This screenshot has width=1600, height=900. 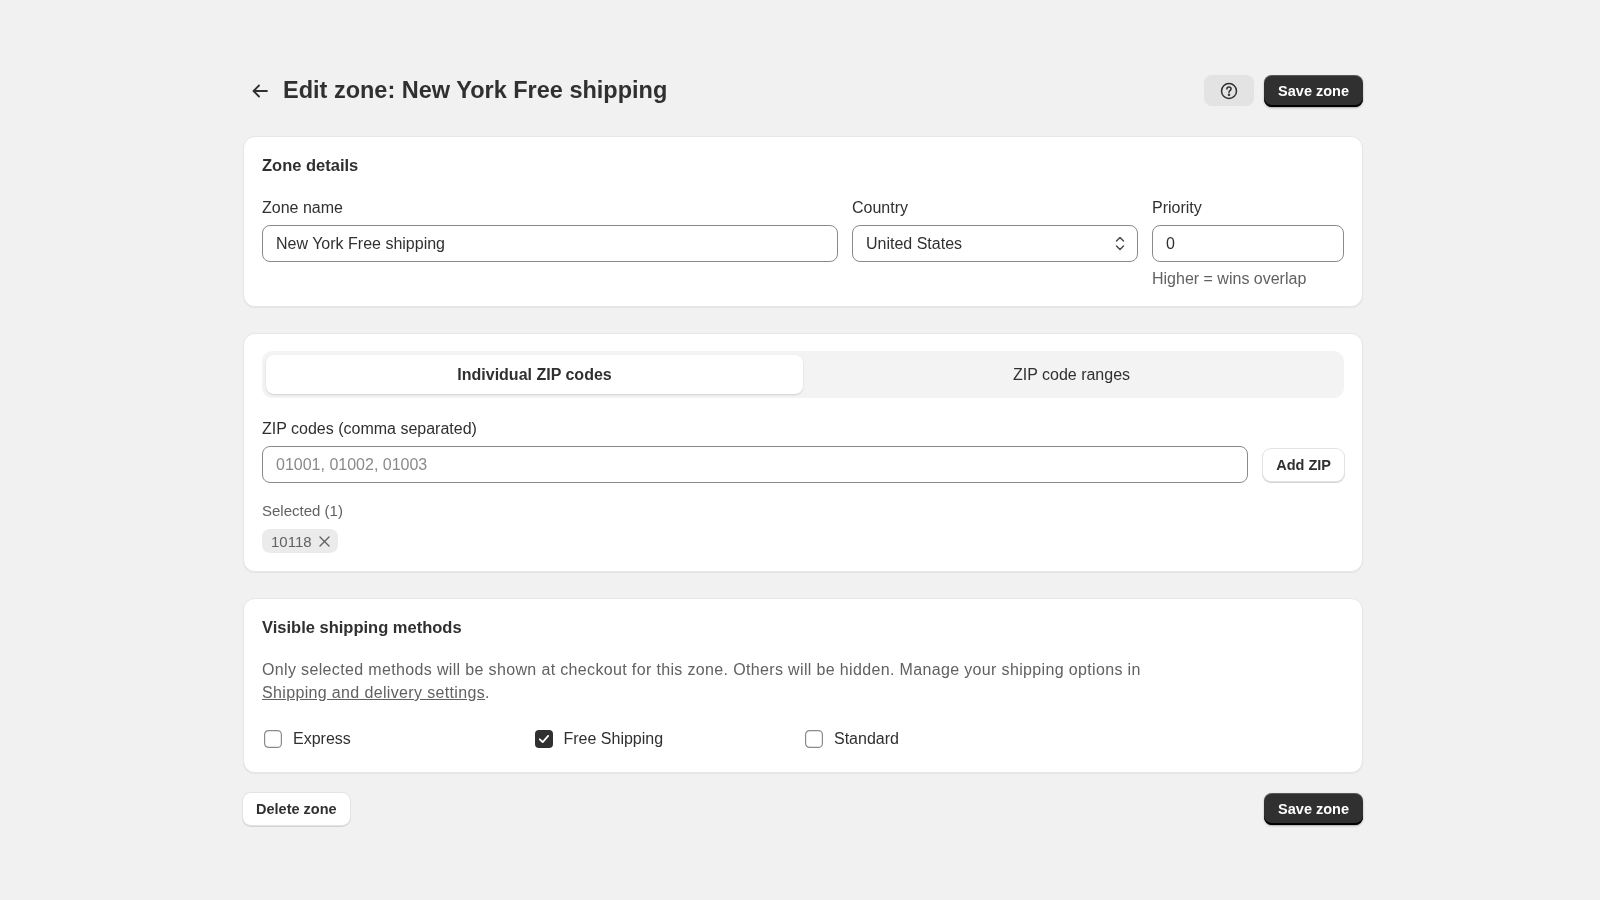 What do you see at coordinates (550, 243) in the screenshot?
I see `text-input-field: New York Free shipping` at bounding box center [550, 243].